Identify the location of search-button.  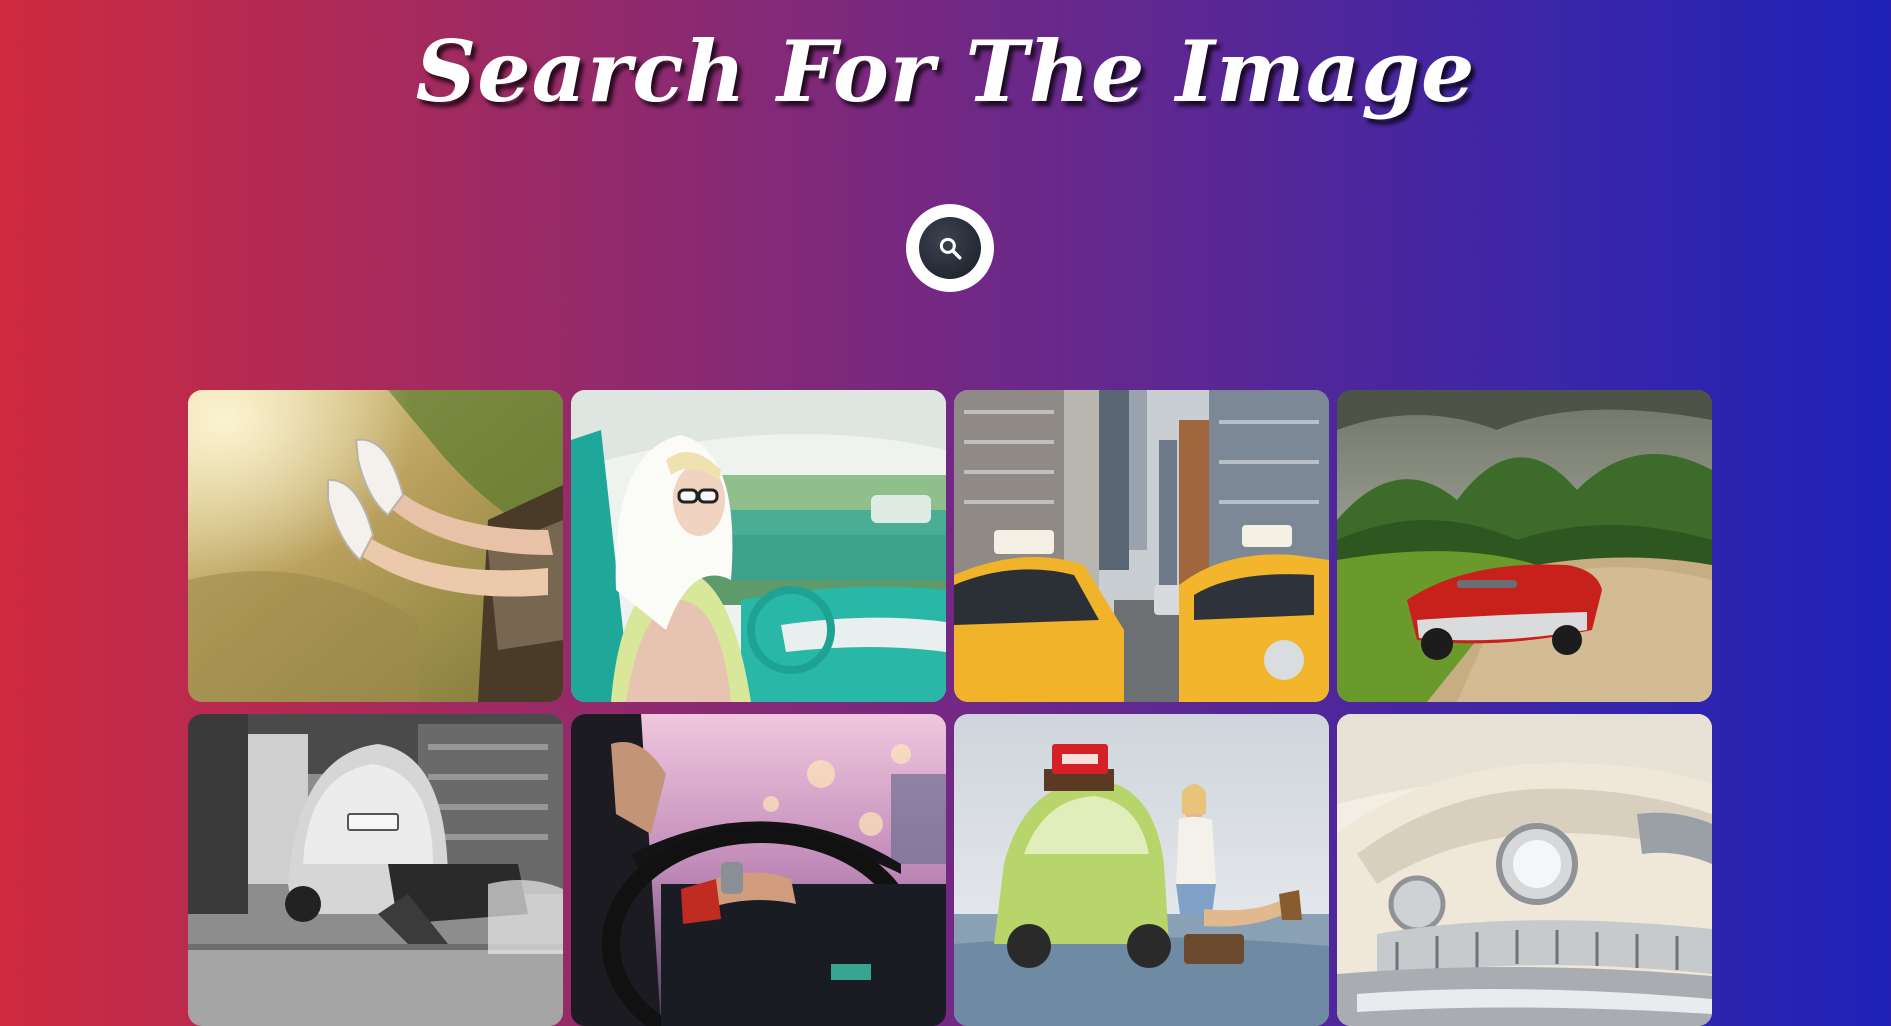
(950, 248).